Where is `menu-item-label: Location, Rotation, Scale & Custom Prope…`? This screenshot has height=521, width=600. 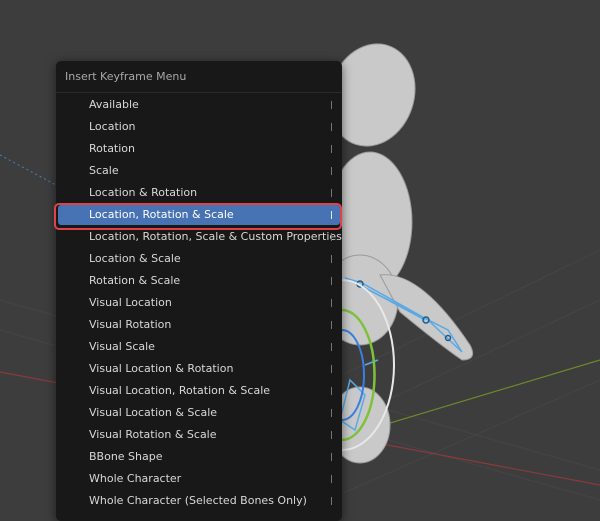
menu-item-label: Location, Rotation, Scale & Custom Prope… is located at coordinates (215, 236).